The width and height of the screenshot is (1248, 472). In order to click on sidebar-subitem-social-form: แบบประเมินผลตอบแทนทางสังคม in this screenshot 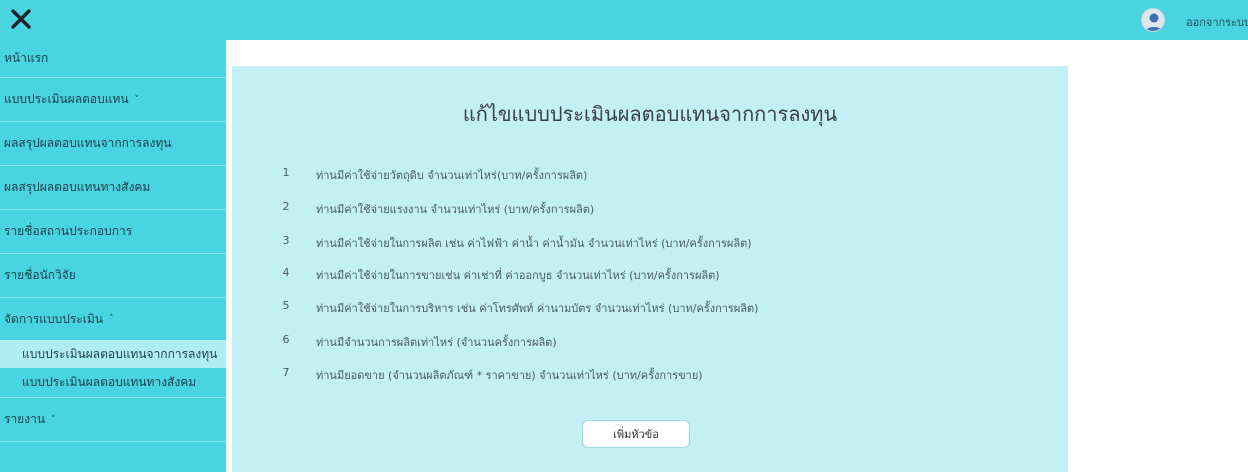, I will do `click(113, 383)`.